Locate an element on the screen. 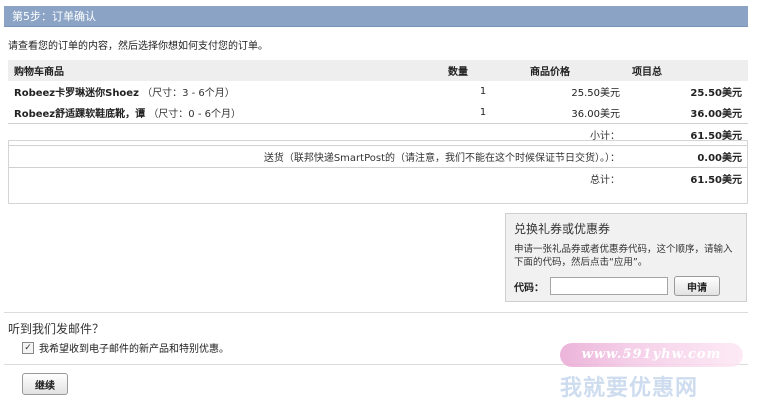 Image resolution: width=759 pixels, height=409 pixels. divider is located at coordinates (376, 312).